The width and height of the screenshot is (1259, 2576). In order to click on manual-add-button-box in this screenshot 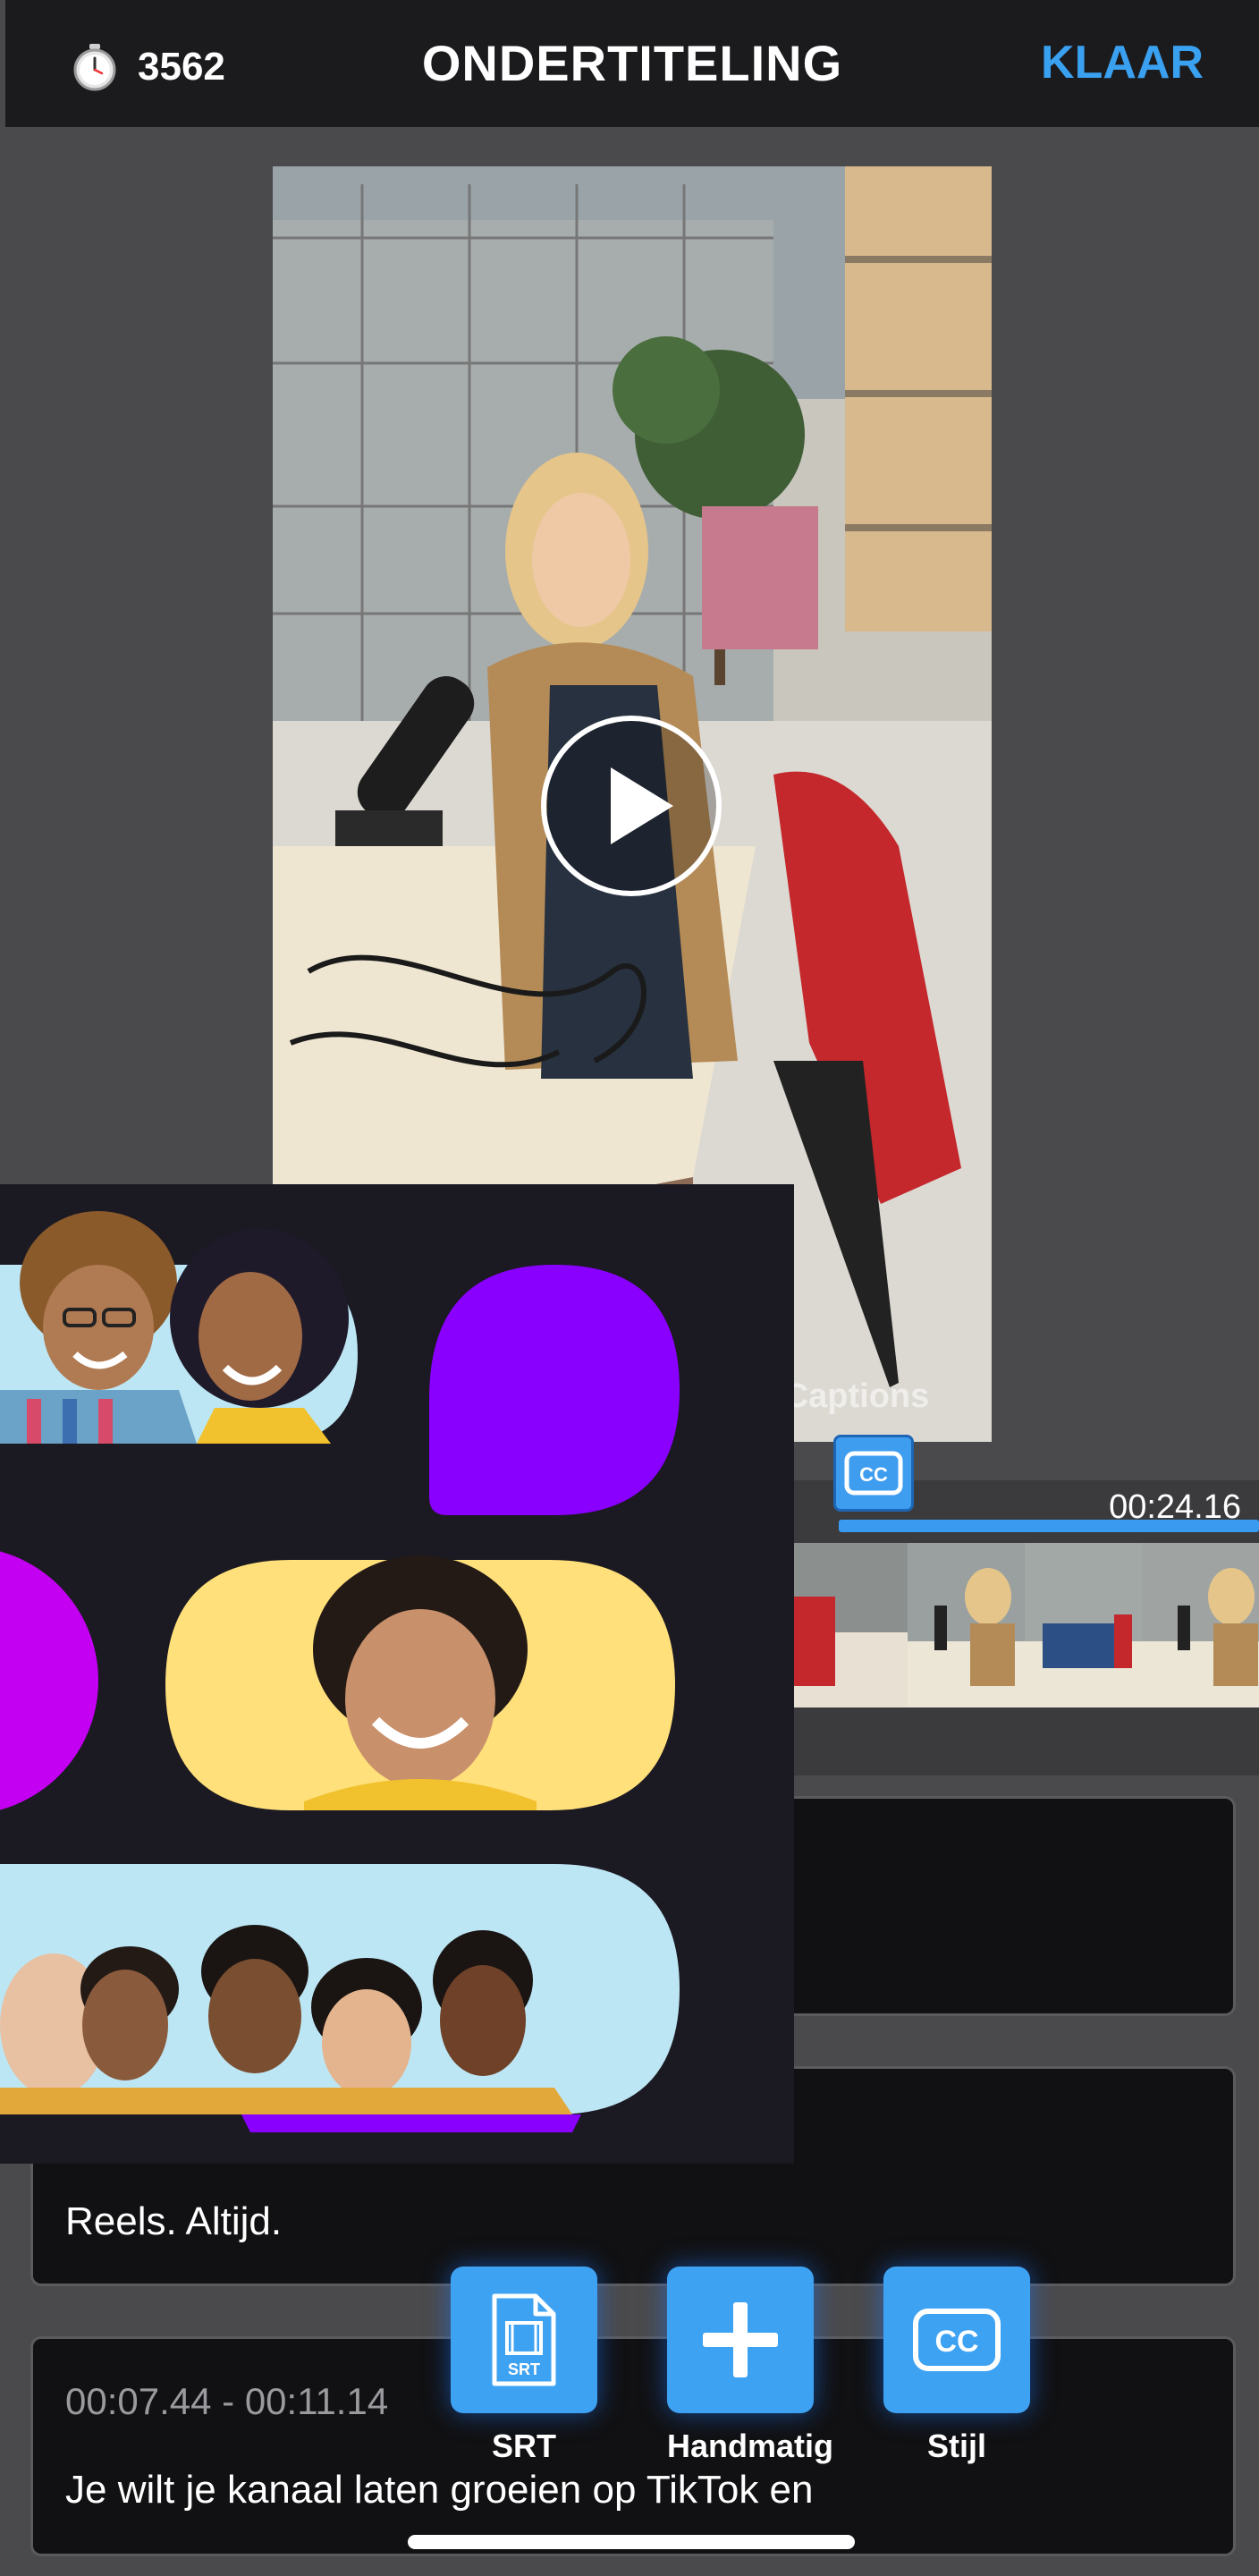, I will do `click(740, 2340)`.